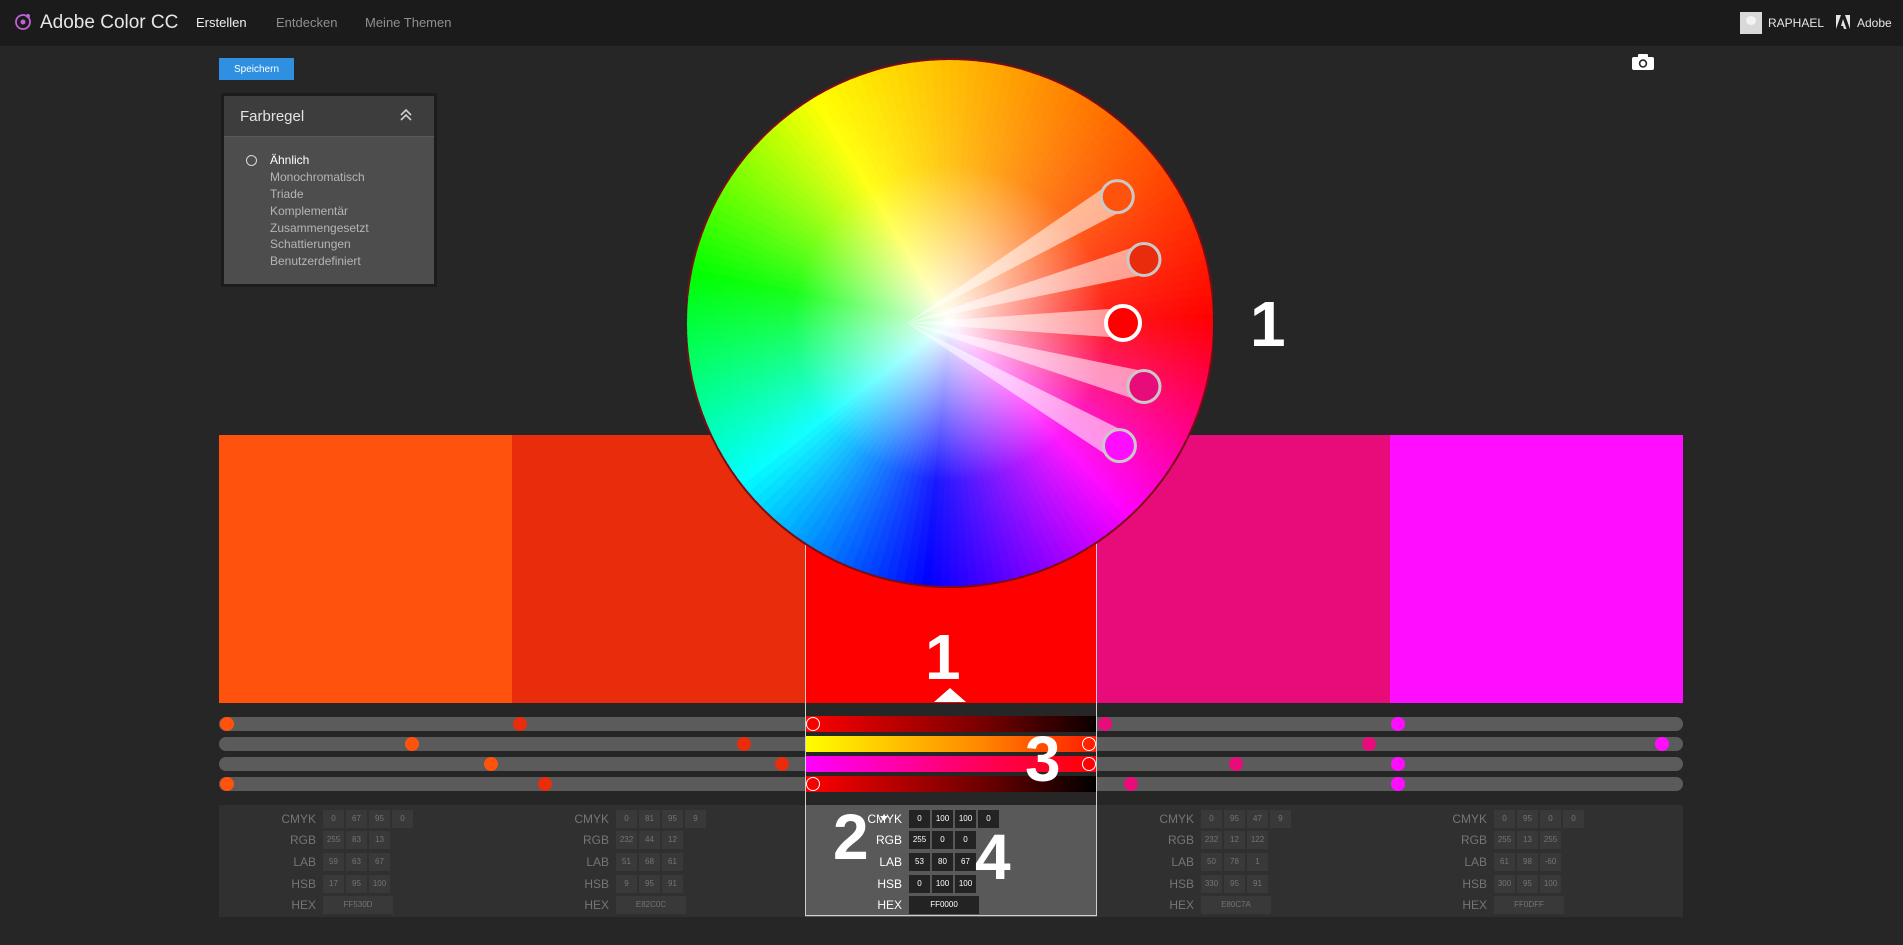 This screenshot has width=1903, height=945. Describe the element at coordinates (1504, 884) in the screenshot. I see `hsb-value-field: 300` at that location.